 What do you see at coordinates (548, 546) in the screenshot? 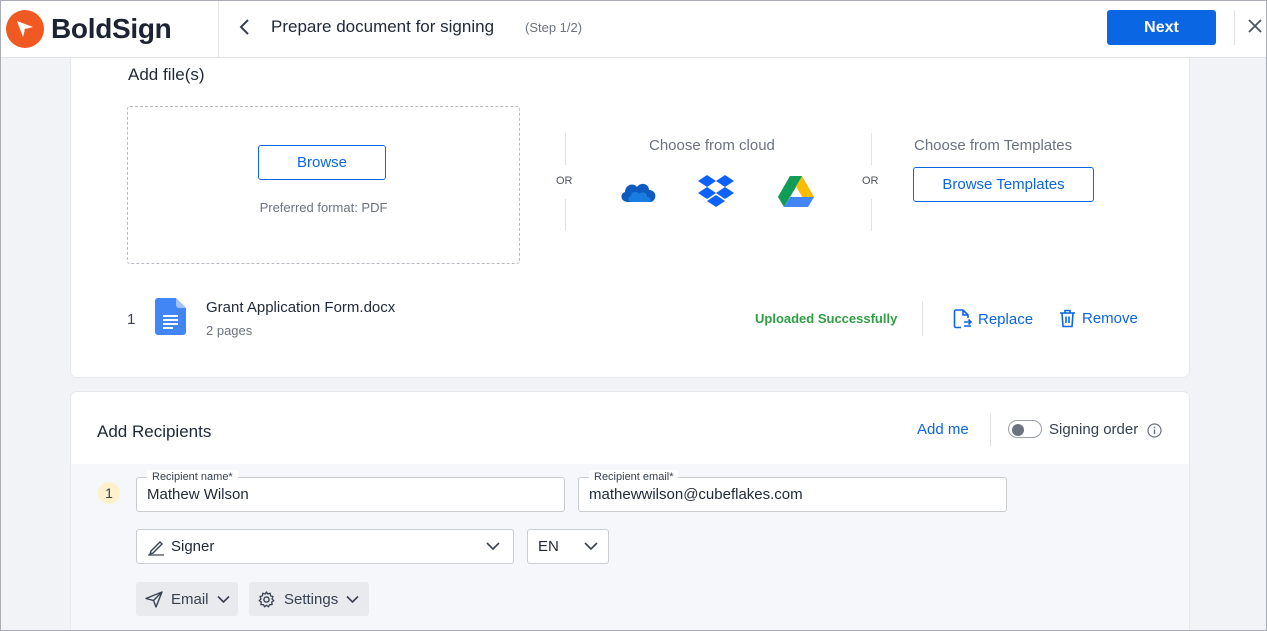
I see `language-value: EN` at bounding box center [548, 546].